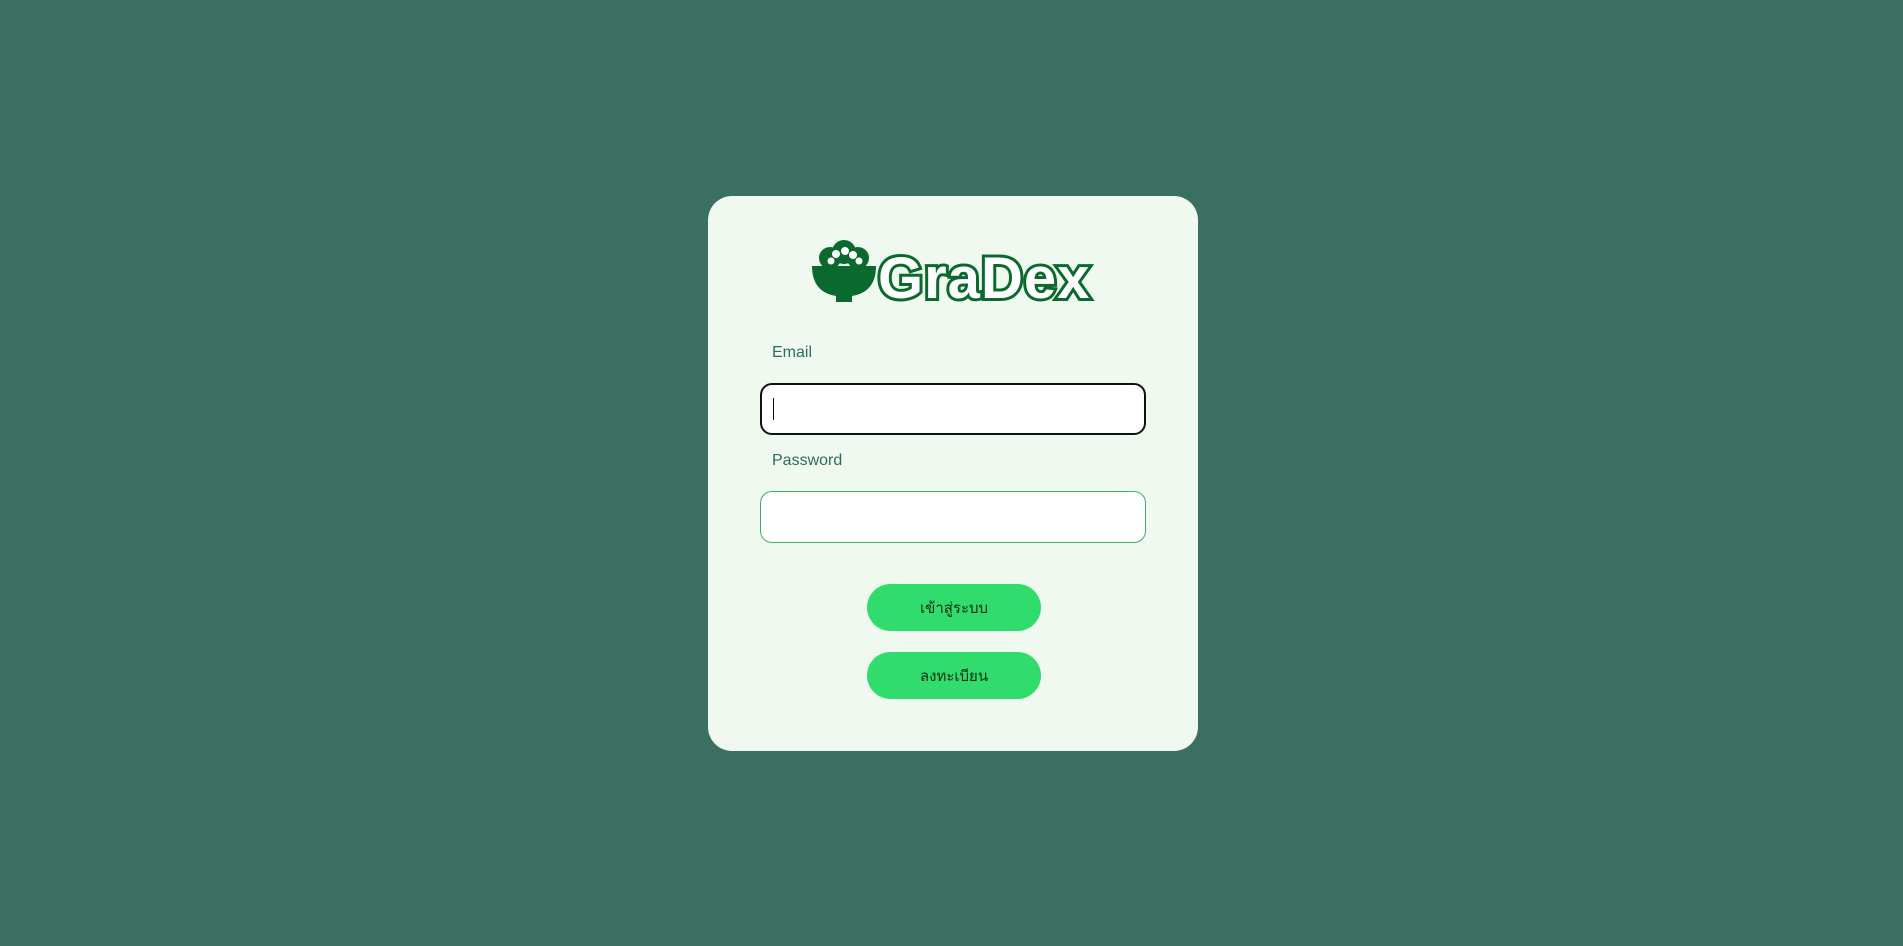  Describe the element at coordinates (953, 409) in the screenshot. I see `email-field` at that location.